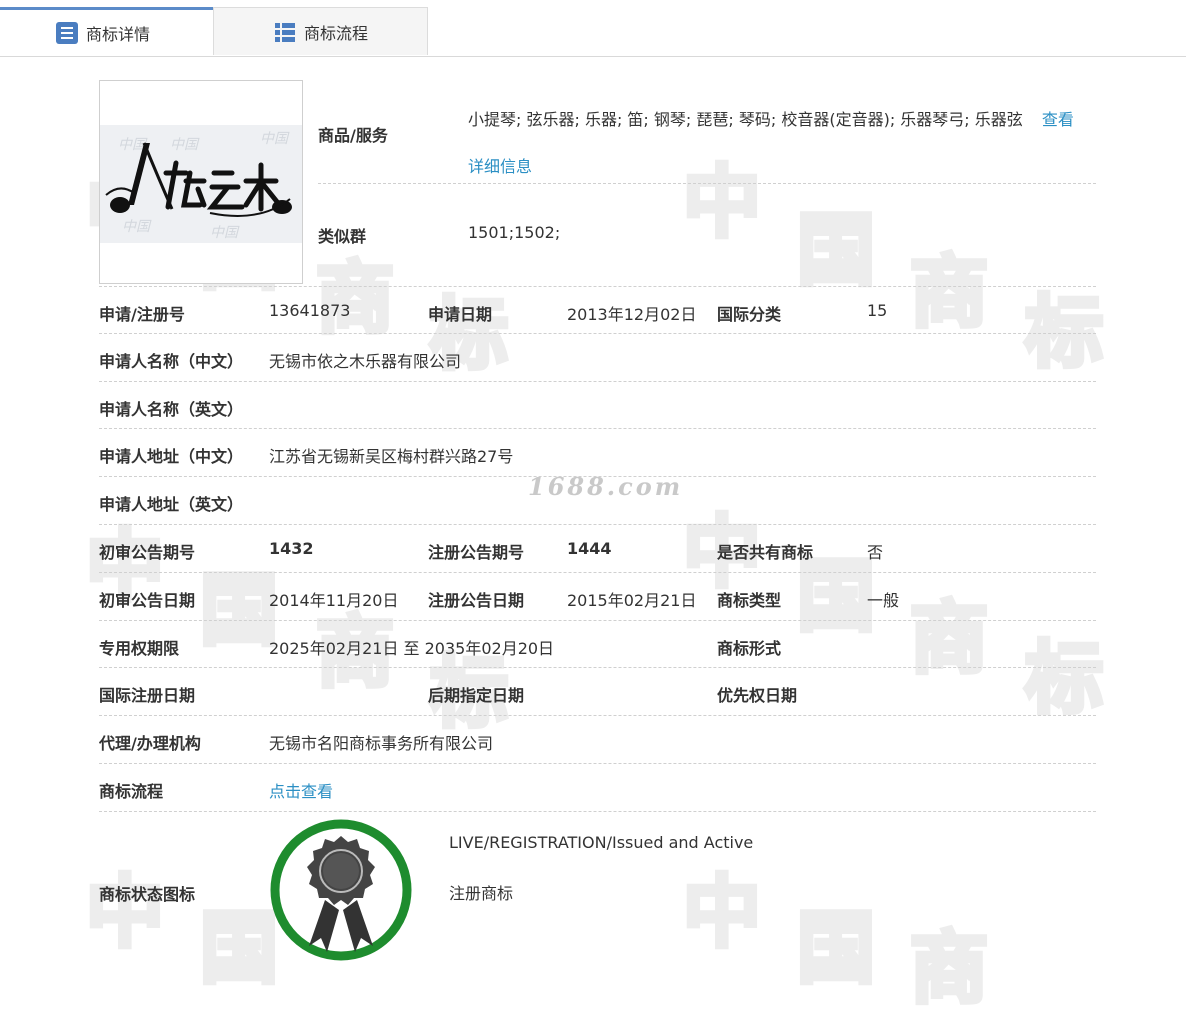  Describe the element at coordinates (597, 739) in the screenshot. I see `row-agent: 代理/办理机构 无锡市名阳商标事务所有限公司` at that location.